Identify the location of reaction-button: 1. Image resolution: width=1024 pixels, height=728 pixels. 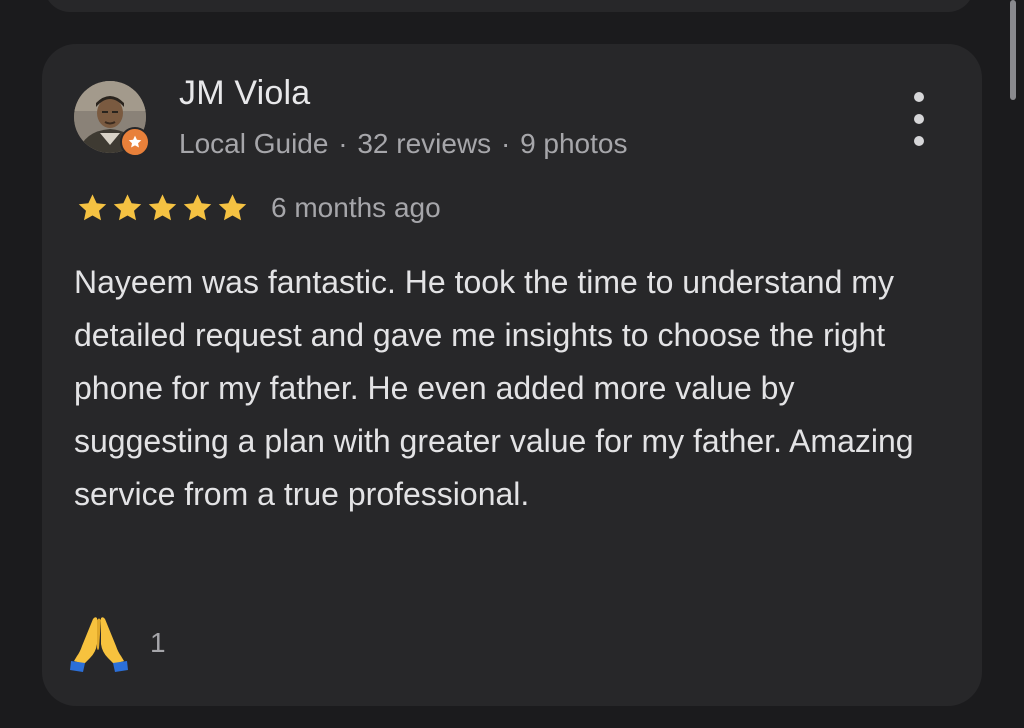
(117, 643).